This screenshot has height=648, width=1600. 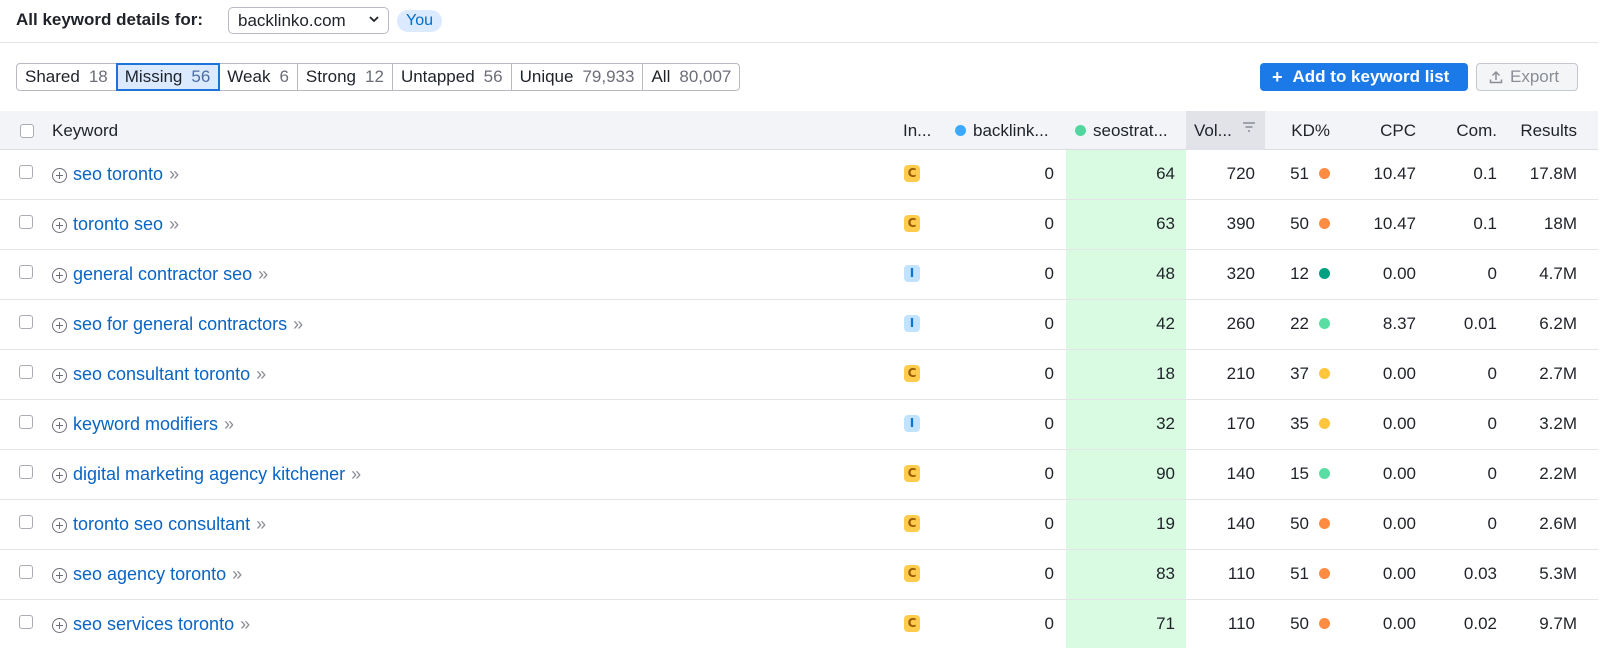 I want to click on kd-value: 50, so click(x=1299, y=223).